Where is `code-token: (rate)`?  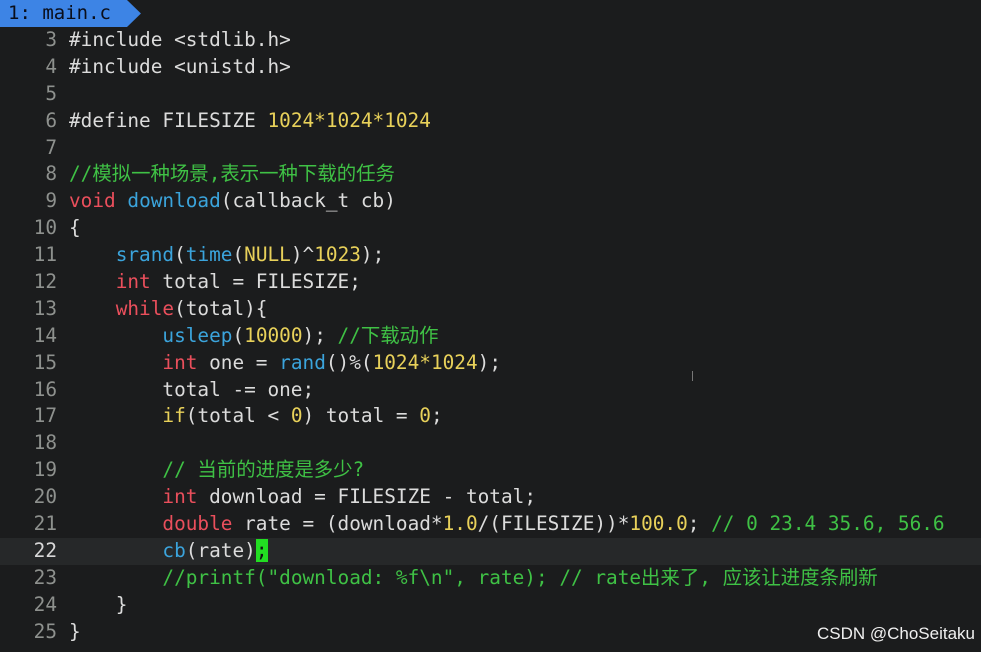 code-token: (rate) is located at coordinates (220, 550).